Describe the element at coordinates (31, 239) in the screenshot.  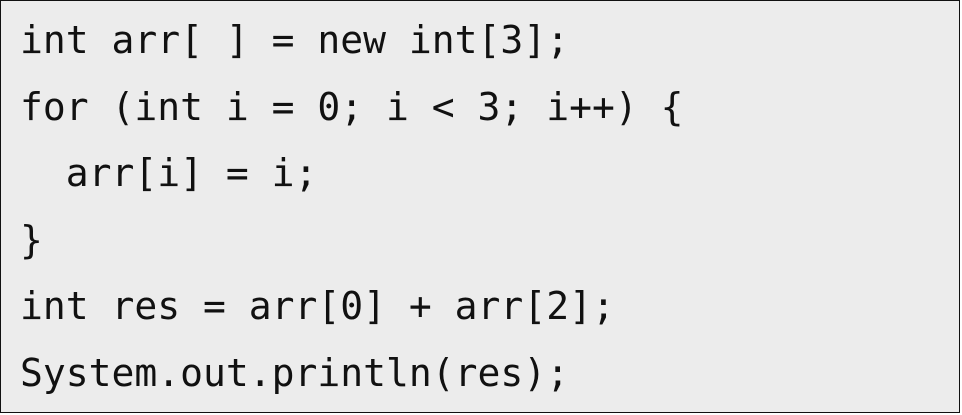
I see `code-line-4: }` at that location.